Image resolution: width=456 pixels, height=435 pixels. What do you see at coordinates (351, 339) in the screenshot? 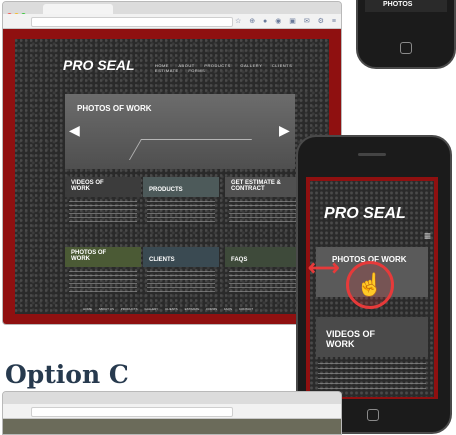
I see `phone-tile-title: VIDEOS OF WORK` at bounding box center [351, 339].